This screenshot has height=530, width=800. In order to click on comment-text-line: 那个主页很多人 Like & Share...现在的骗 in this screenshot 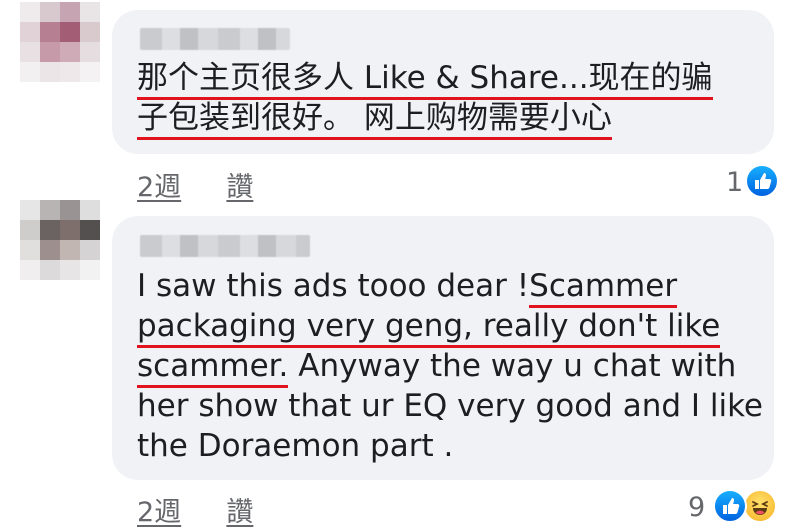, I will do `click(425, 80)`.